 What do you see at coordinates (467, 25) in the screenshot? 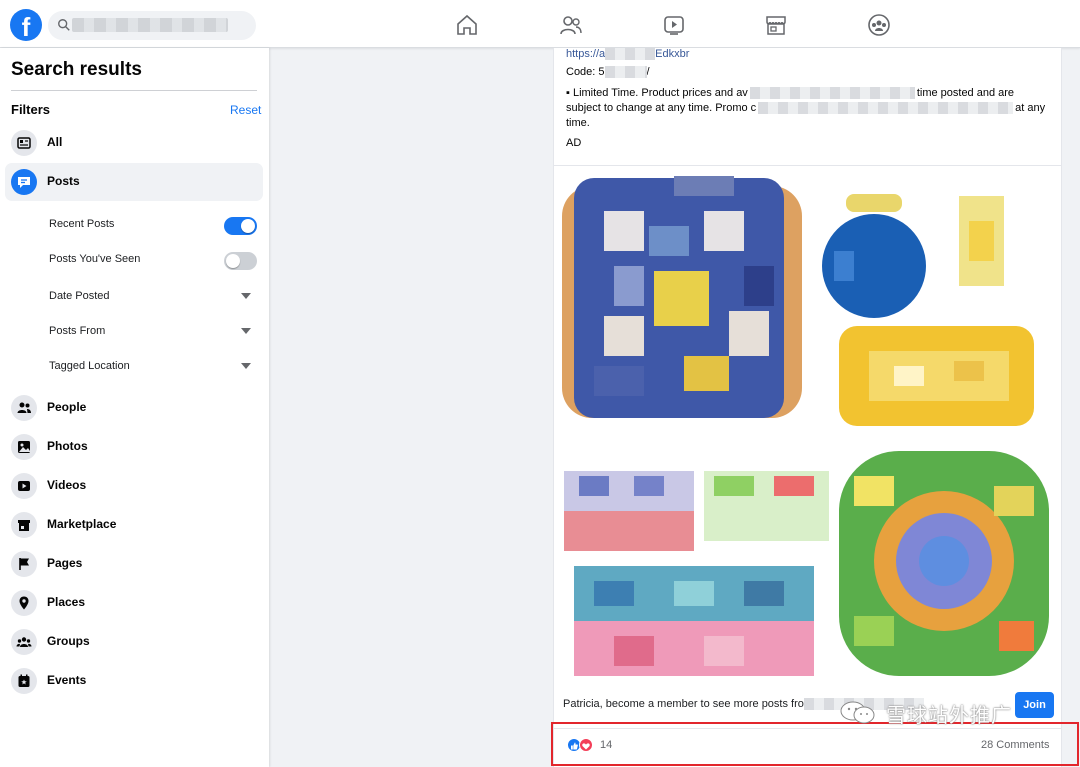
I see `home-icon` at bounding box center [467, 25].